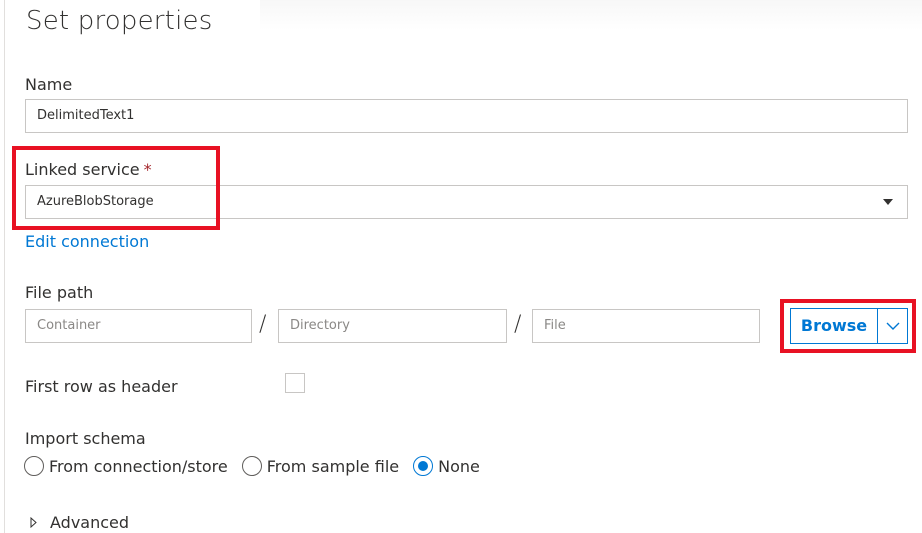  I want to click on advanced-label: Advanced, so click(90, 522).